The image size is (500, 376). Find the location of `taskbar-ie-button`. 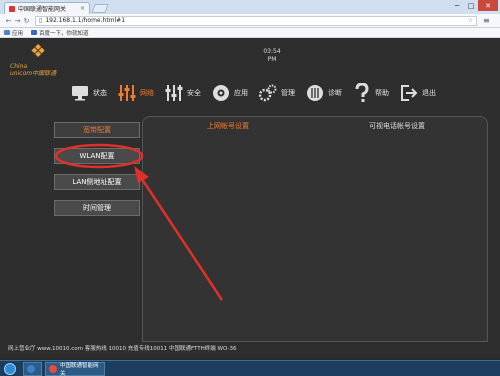

taskbar-ie-button is located at coordinates (32, 368).